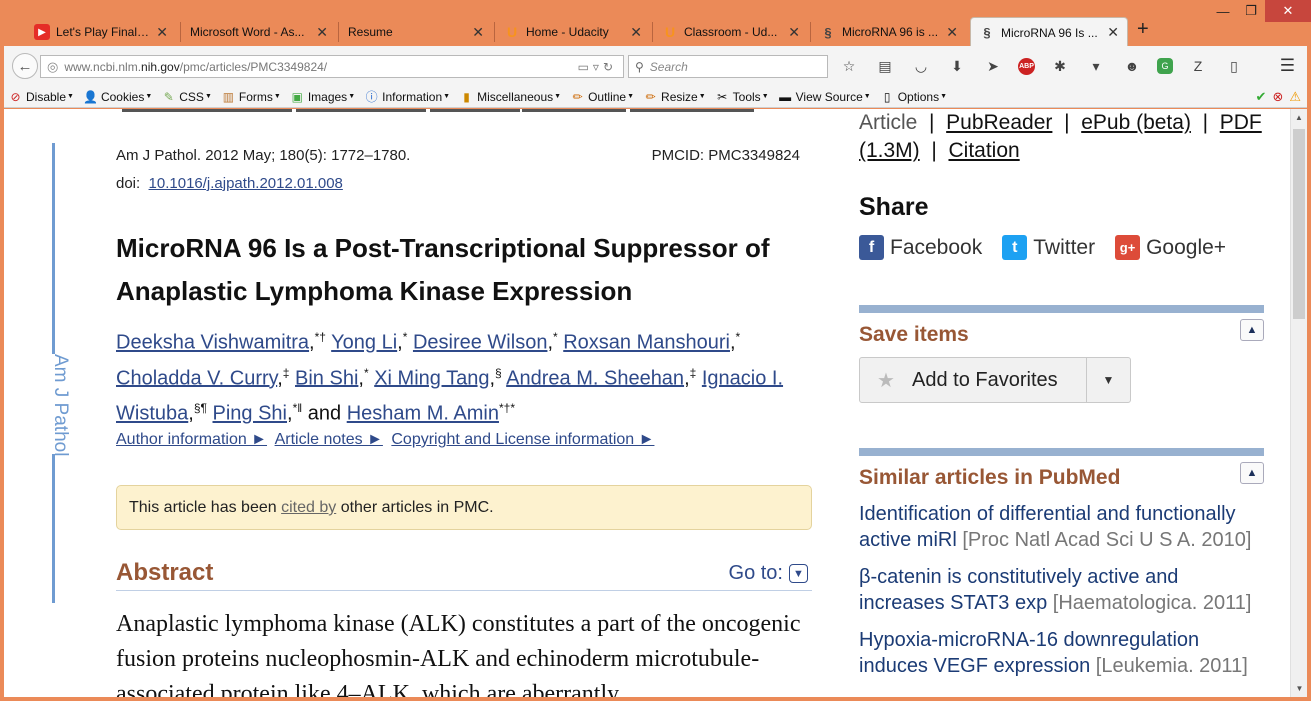  I want to click on check-icon: ✔, so click(1261, 97).